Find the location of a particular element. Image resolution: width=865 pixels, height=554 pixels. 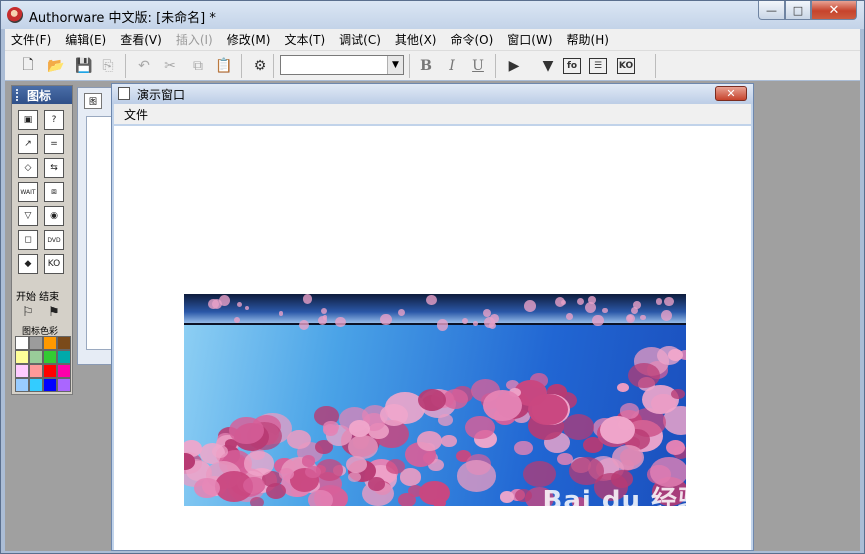

decision-icon: ▽ is located at coordinates (28, 216).